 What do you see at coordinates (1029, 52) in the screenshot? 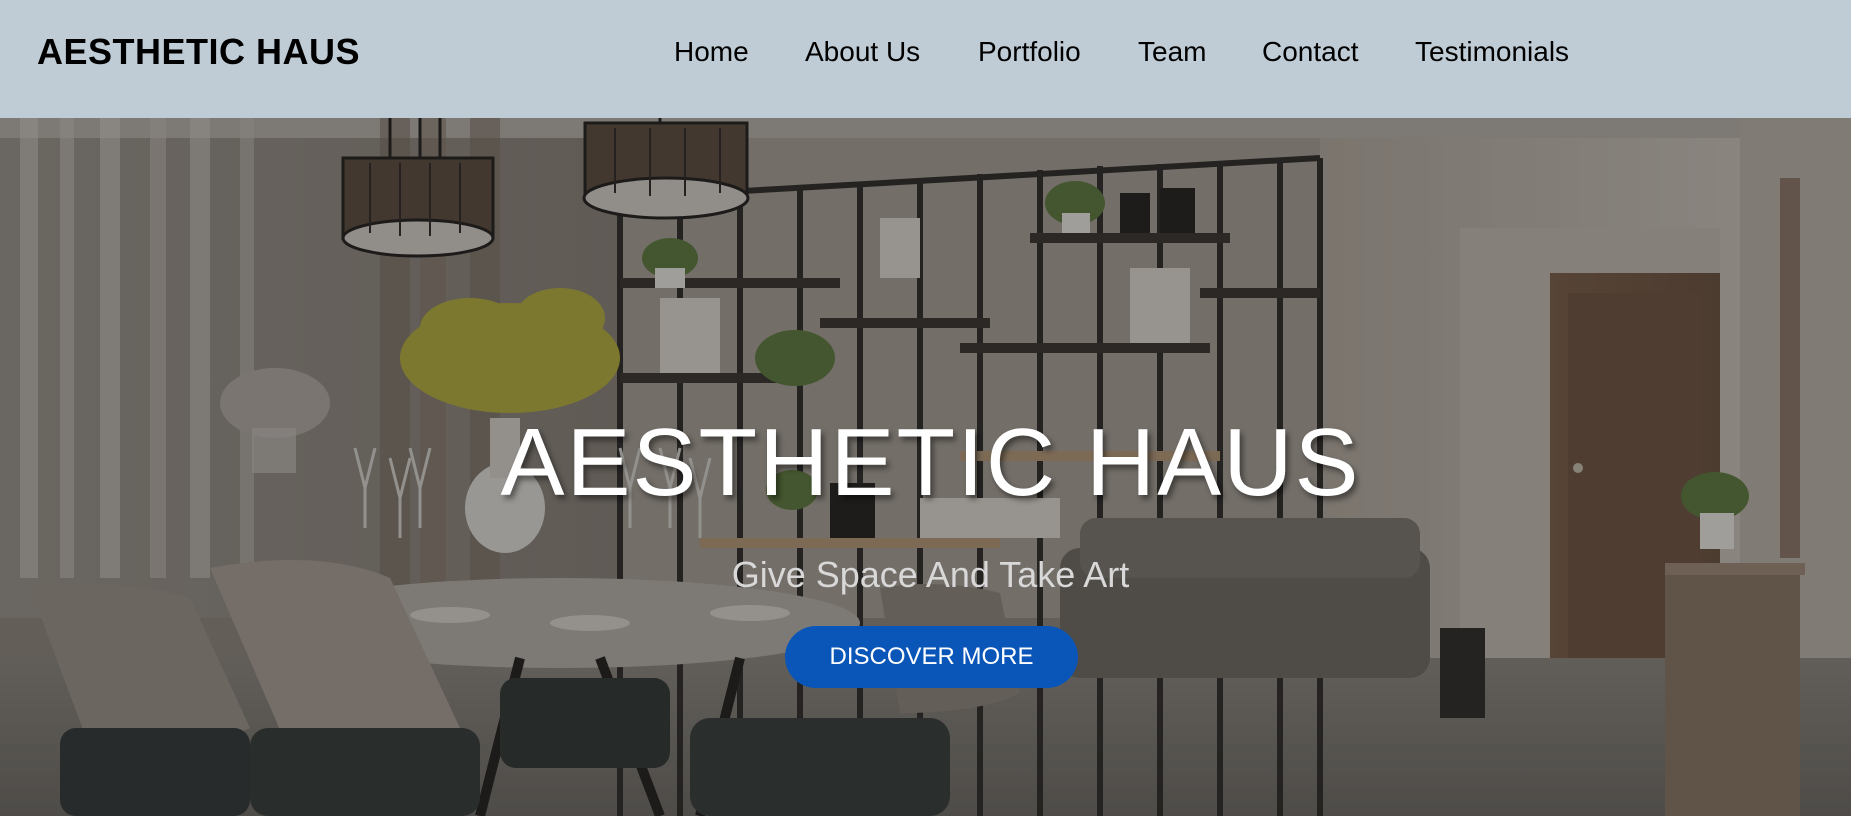
I see `nav-link-portfolio: Portfolio` at bounding box center [1029, 52].